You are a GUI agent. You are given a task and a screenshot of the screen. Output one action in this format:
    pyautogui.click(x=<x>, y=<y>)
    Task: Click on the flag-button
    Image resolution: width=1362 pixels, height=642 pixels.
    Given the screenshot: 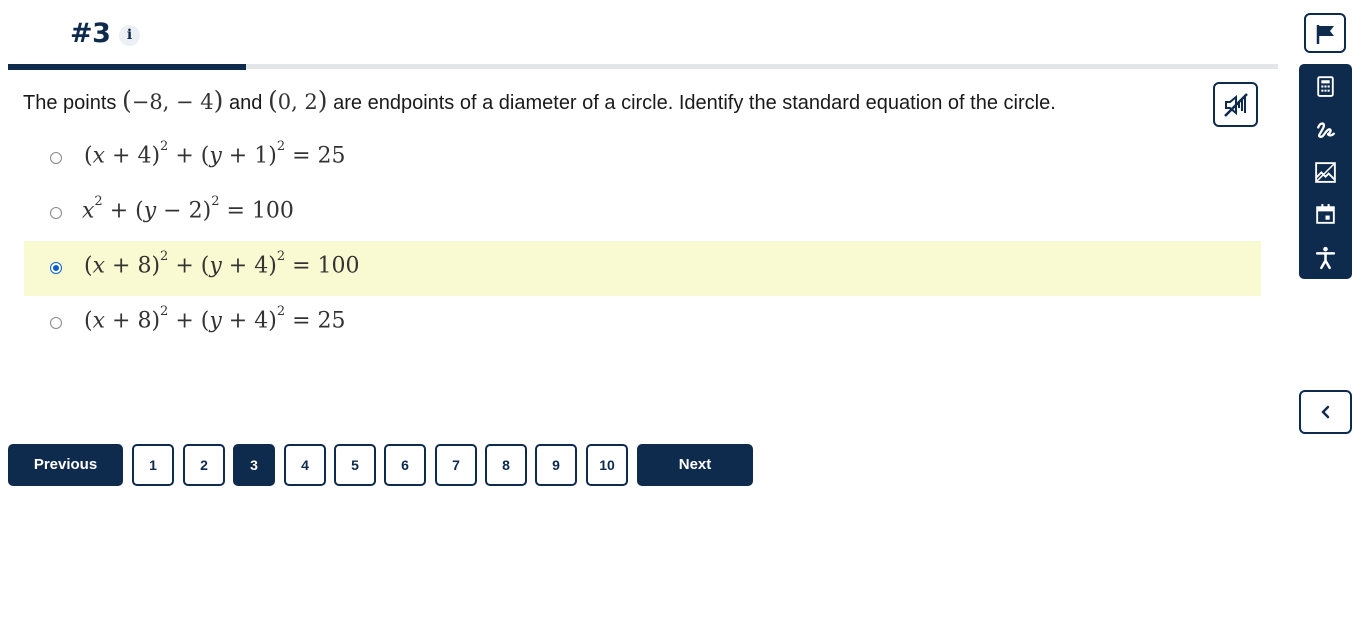 What is the action you would take?
    pyautogui.click(x=1325, y=33)
    